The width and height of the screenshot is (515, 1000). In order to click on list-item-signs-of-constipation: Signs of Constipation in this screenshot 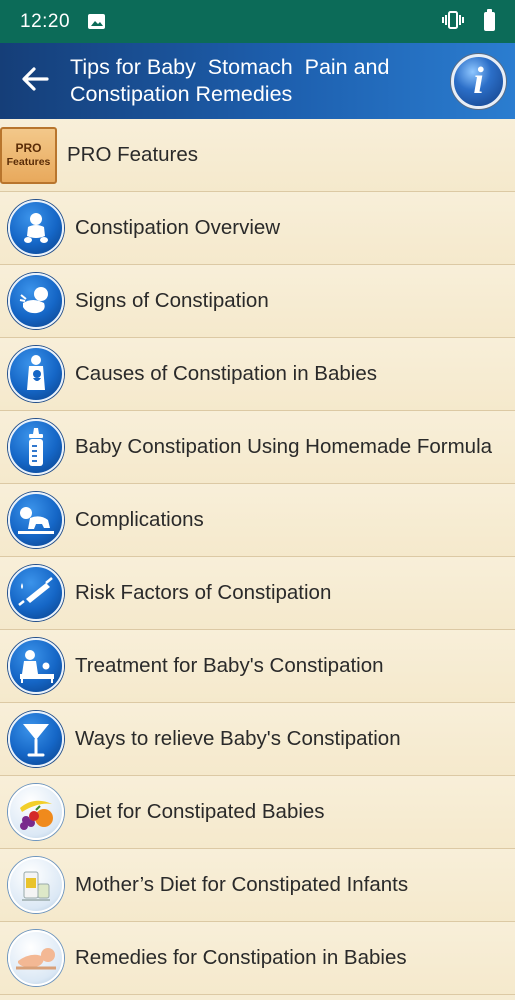, I will do `click(257, 301)`.